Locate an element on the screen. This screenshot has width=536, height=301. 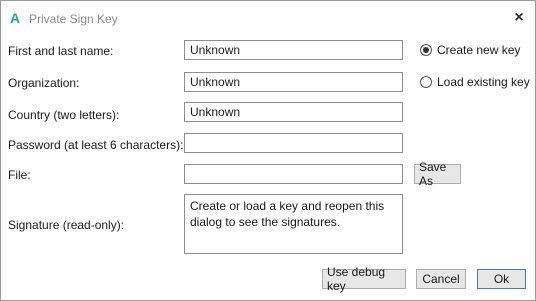
name-label: First and last name: is located at coordinates (61, 51).